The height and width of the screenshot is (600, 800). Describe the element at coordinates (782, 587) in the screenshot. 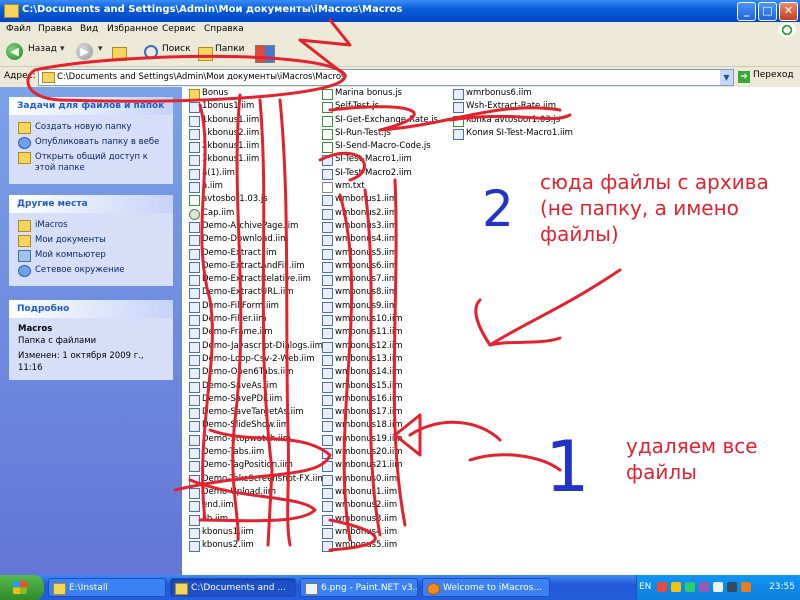

I see `clock: 23:55` at that location.